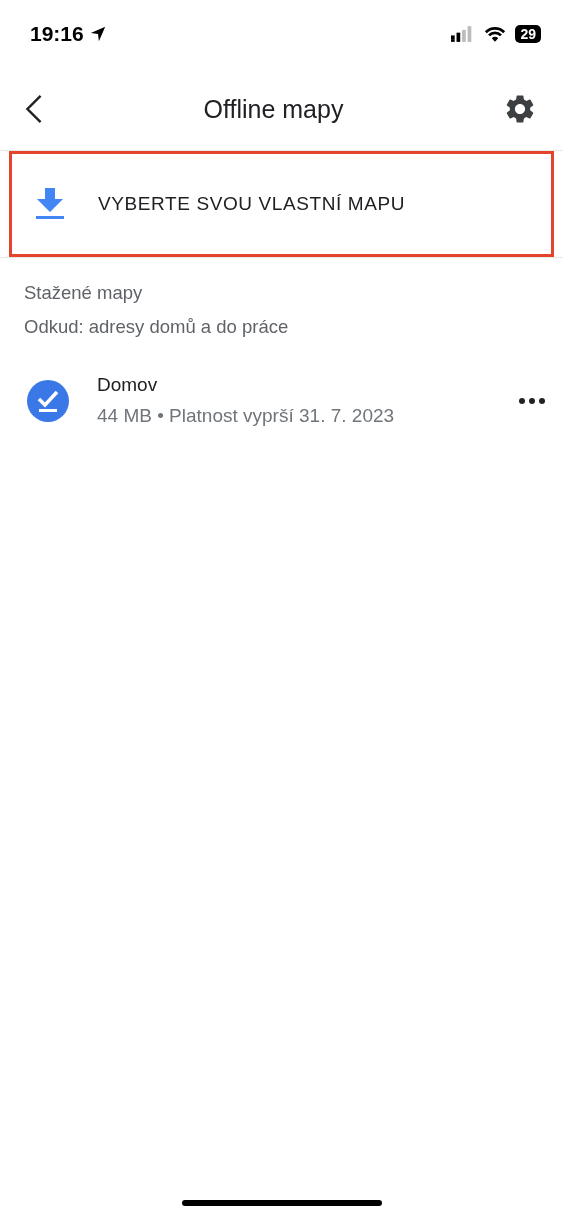  I want to click on download-icon, so click(50, 204).